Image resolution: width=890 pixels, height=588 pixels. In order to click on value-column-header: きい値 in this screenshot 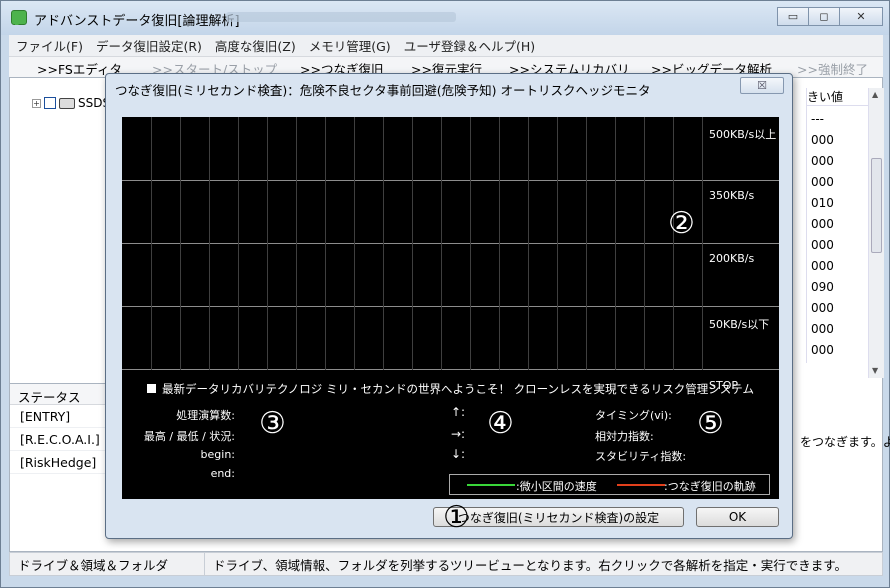, I will do `click(838, 97)`.